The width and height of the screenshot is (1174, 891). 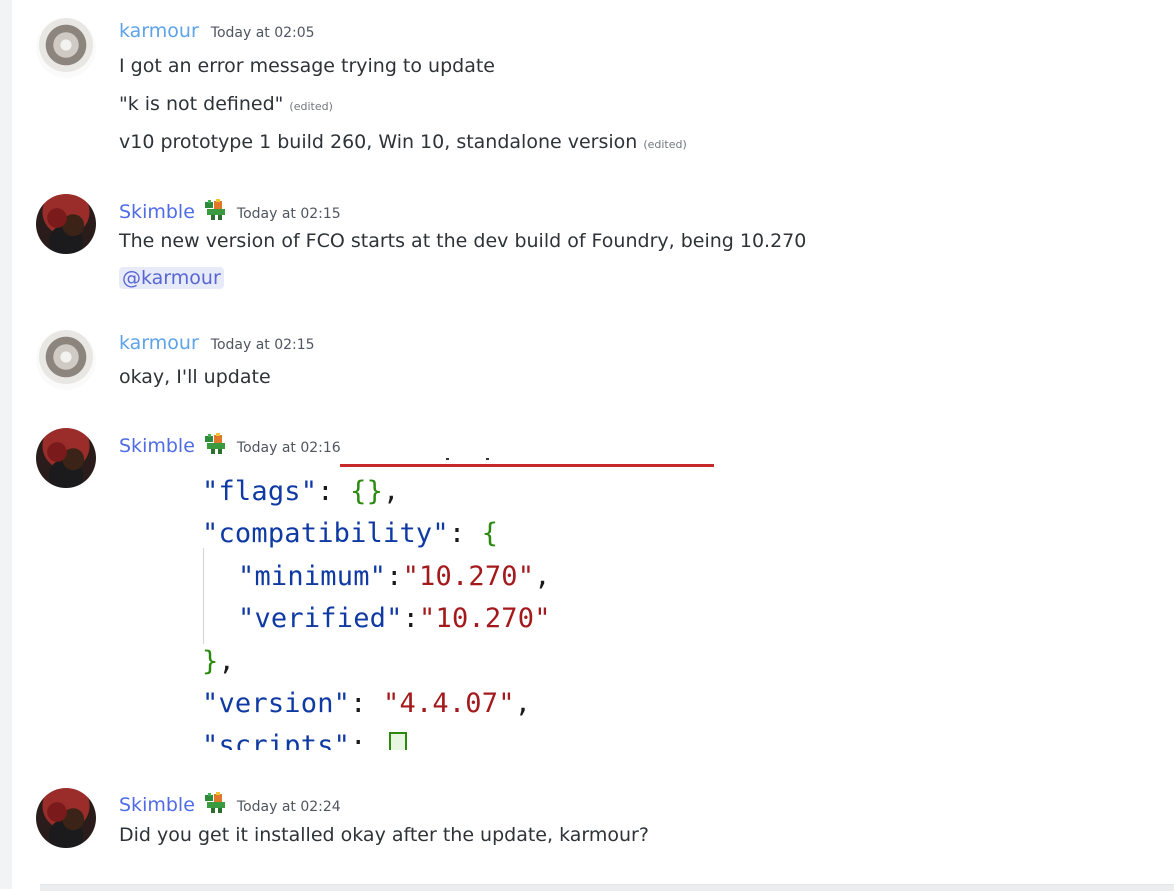 I want to click on timestamp: Today at 02:16, so click(x=289, y=448).